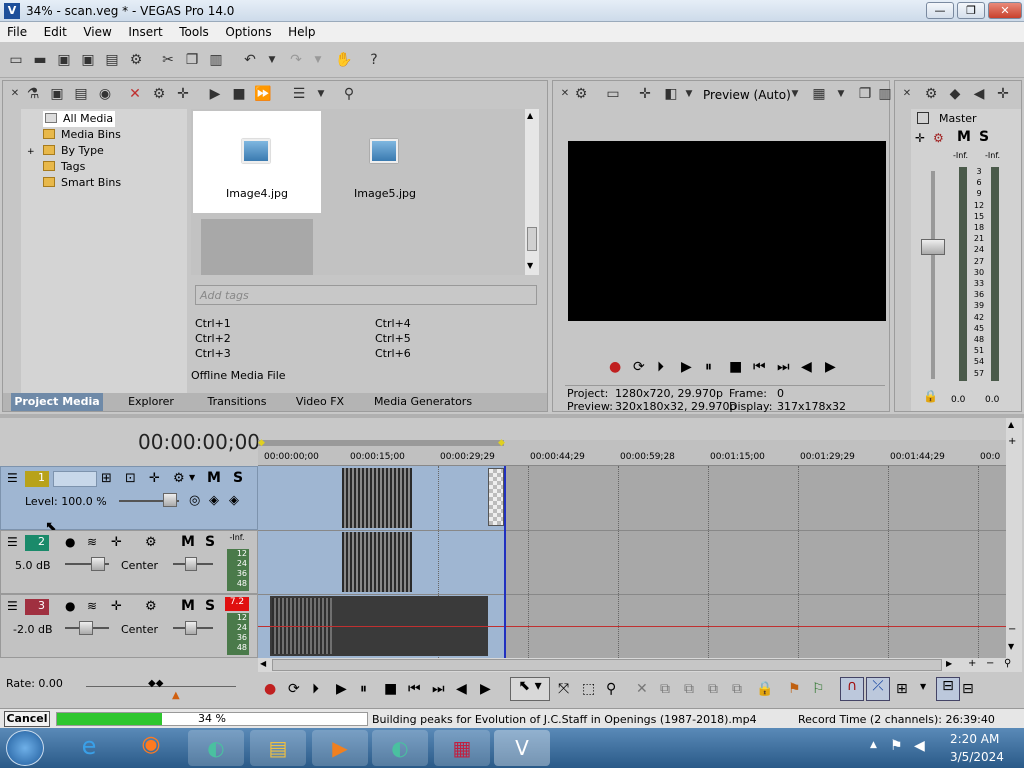 The image size is (1024, 768). I want to click on copy-snapshot-icon: ❐, so click(865, 94).